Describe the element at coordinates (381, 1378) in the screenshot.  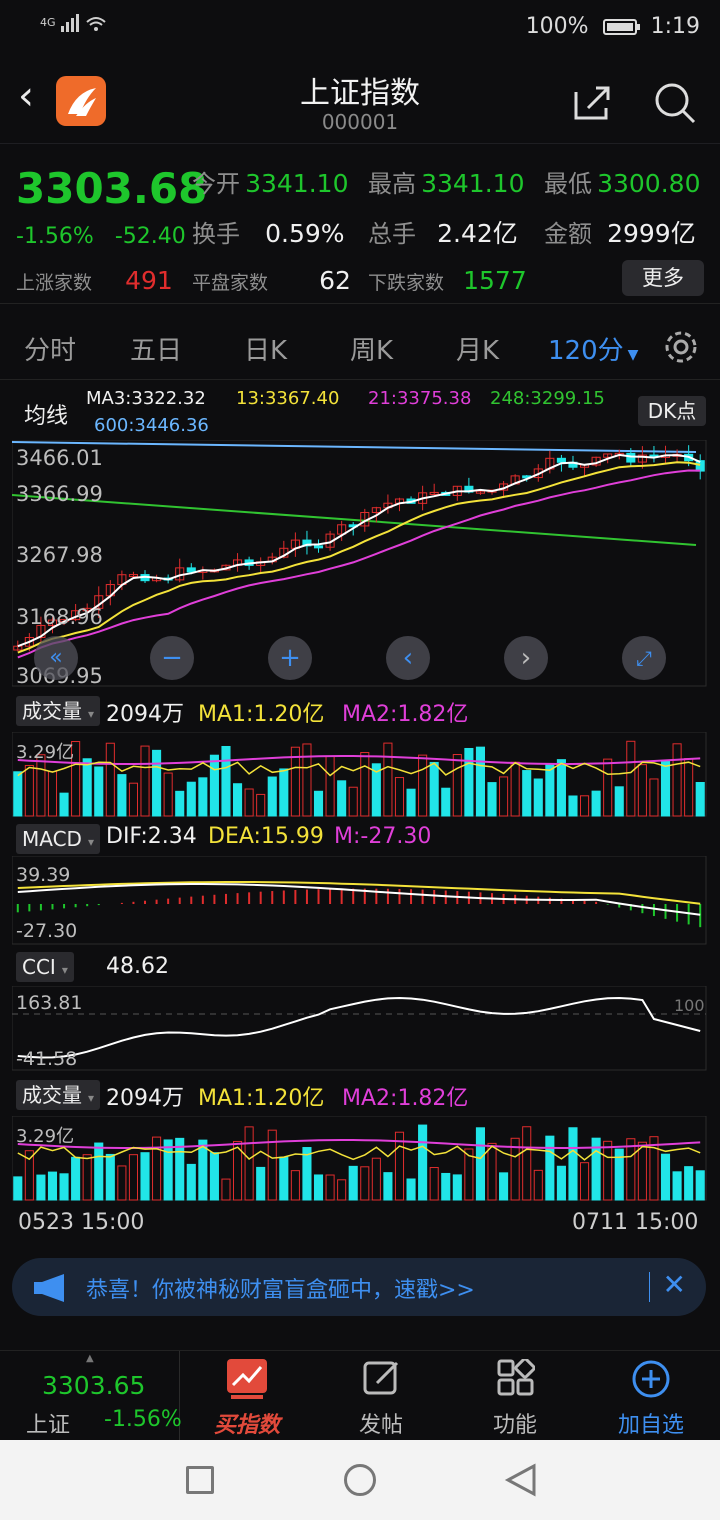
I see `edit-icon` at that location.